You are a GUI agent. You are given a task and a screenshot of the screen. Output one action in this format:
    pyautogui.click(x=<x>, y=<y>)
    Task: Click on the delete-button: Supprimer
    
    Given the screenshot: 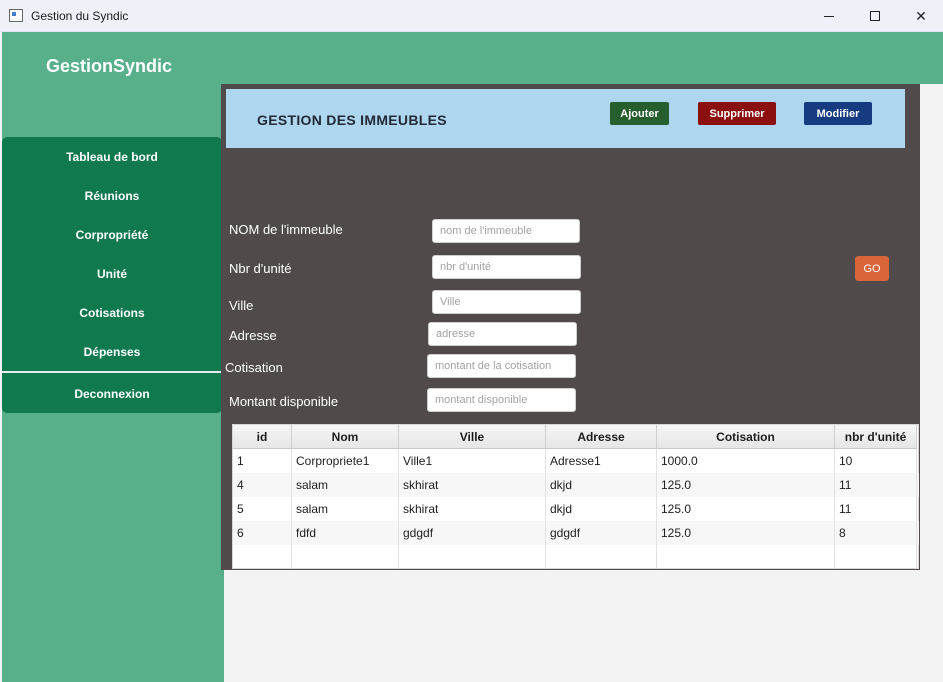 What is the action you would take?
    pyautogui.click(x=737, y=113)
    